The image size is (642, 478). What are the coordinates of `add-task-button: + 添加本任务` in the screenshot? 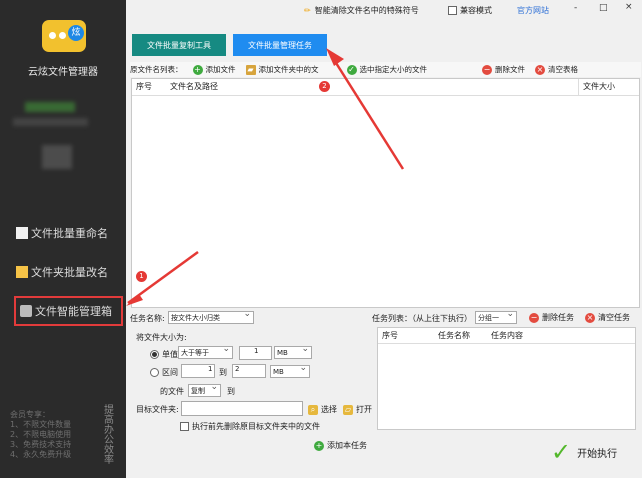 It's located at (340, 445).